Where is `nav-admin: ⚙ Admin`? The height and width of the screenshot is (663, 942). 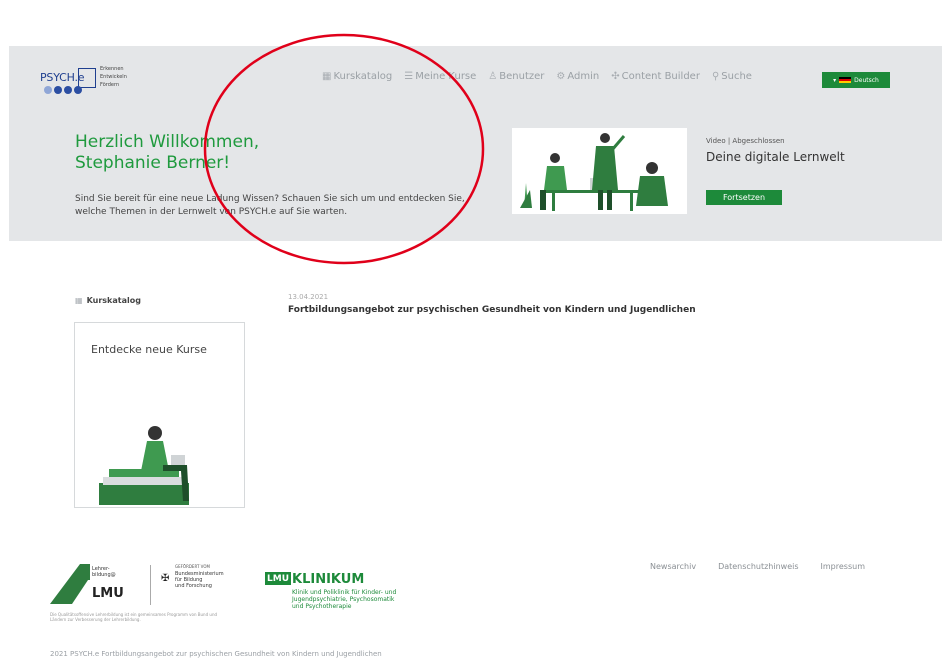 nav-admin: ⚙ Admin is located at coordinates (577, 76).